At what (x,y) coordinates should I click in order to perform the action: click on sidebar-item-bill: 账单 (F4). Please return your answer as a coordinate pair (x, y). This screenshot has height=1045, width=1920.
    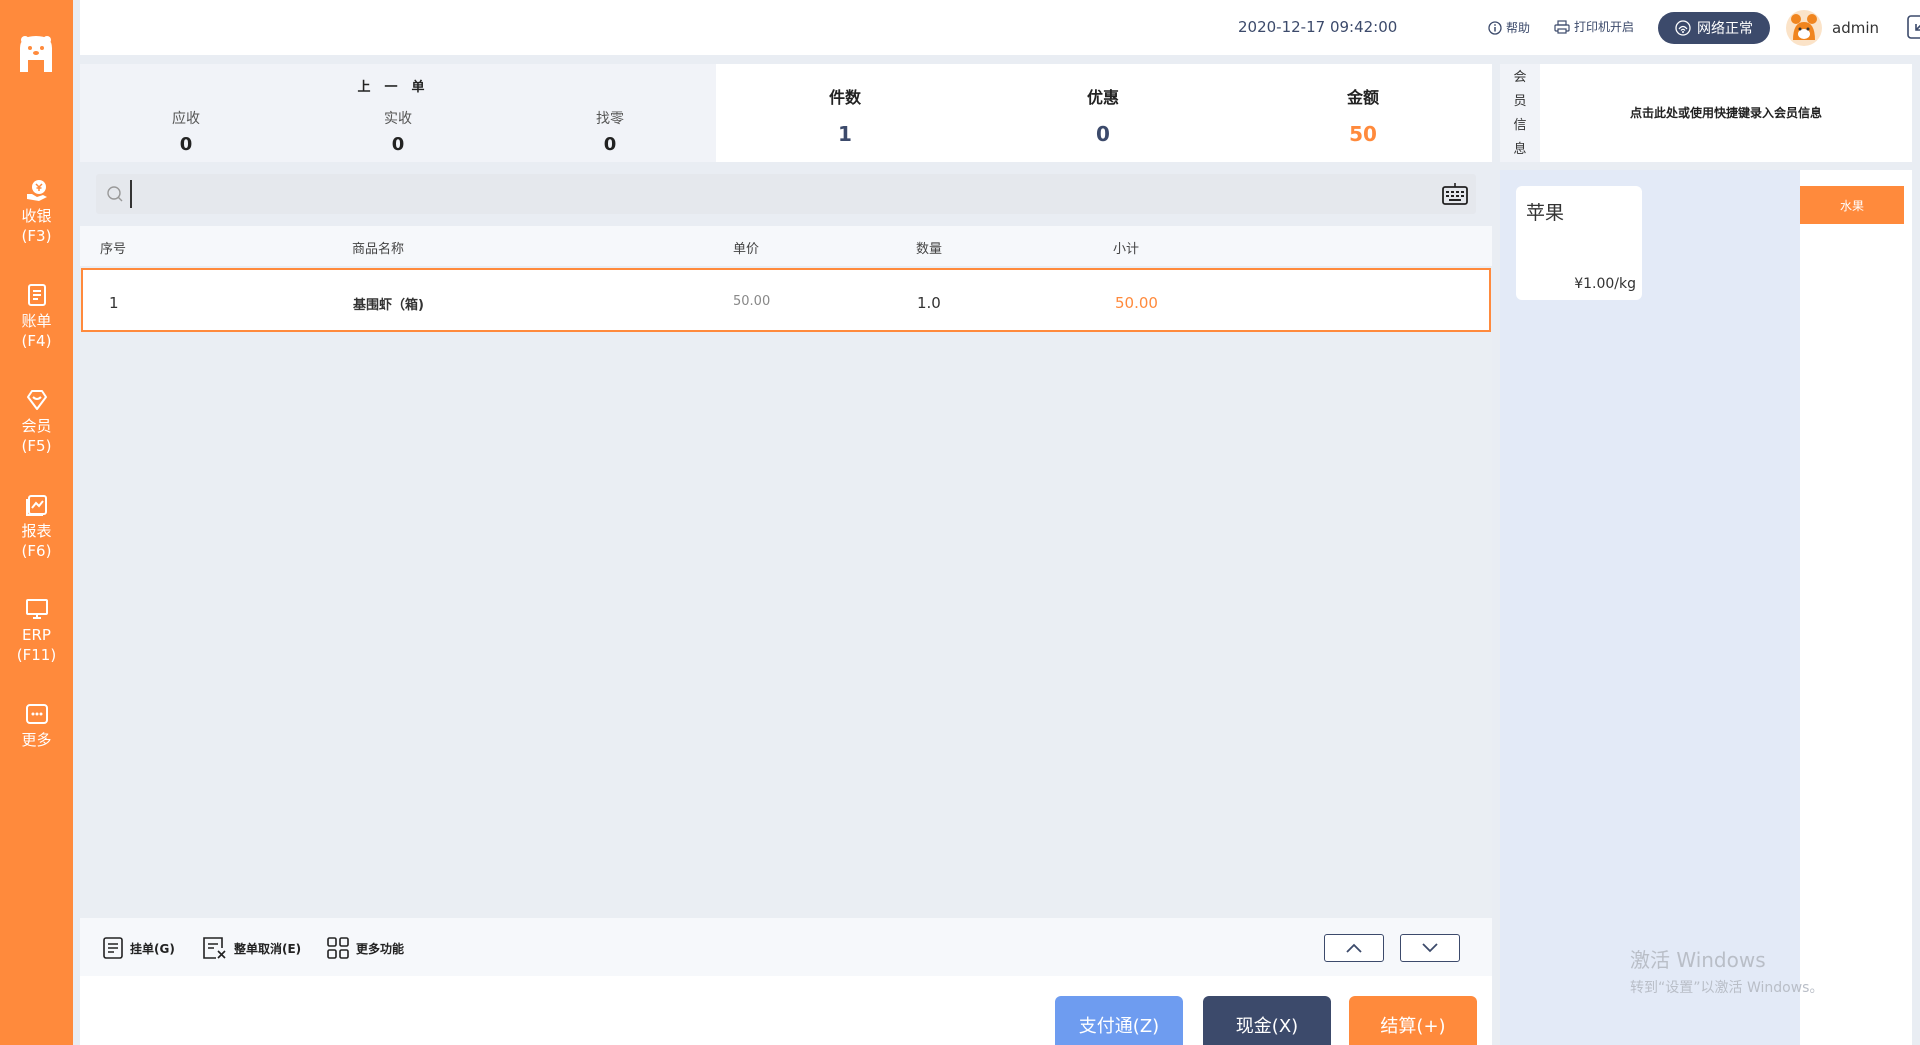
    Looking at the image, I should click on (36, 317).